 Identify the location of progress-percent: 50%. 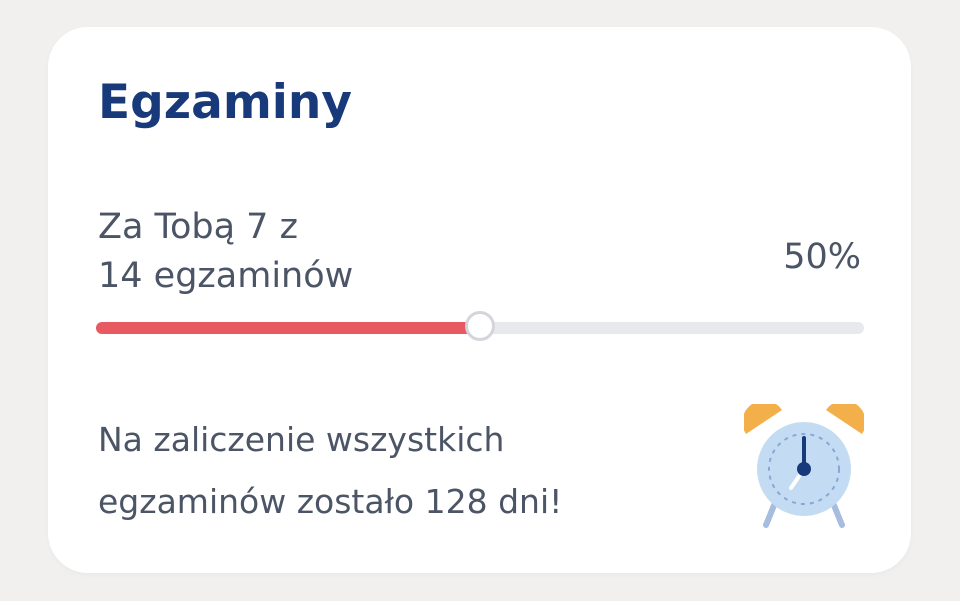
(822, 257).